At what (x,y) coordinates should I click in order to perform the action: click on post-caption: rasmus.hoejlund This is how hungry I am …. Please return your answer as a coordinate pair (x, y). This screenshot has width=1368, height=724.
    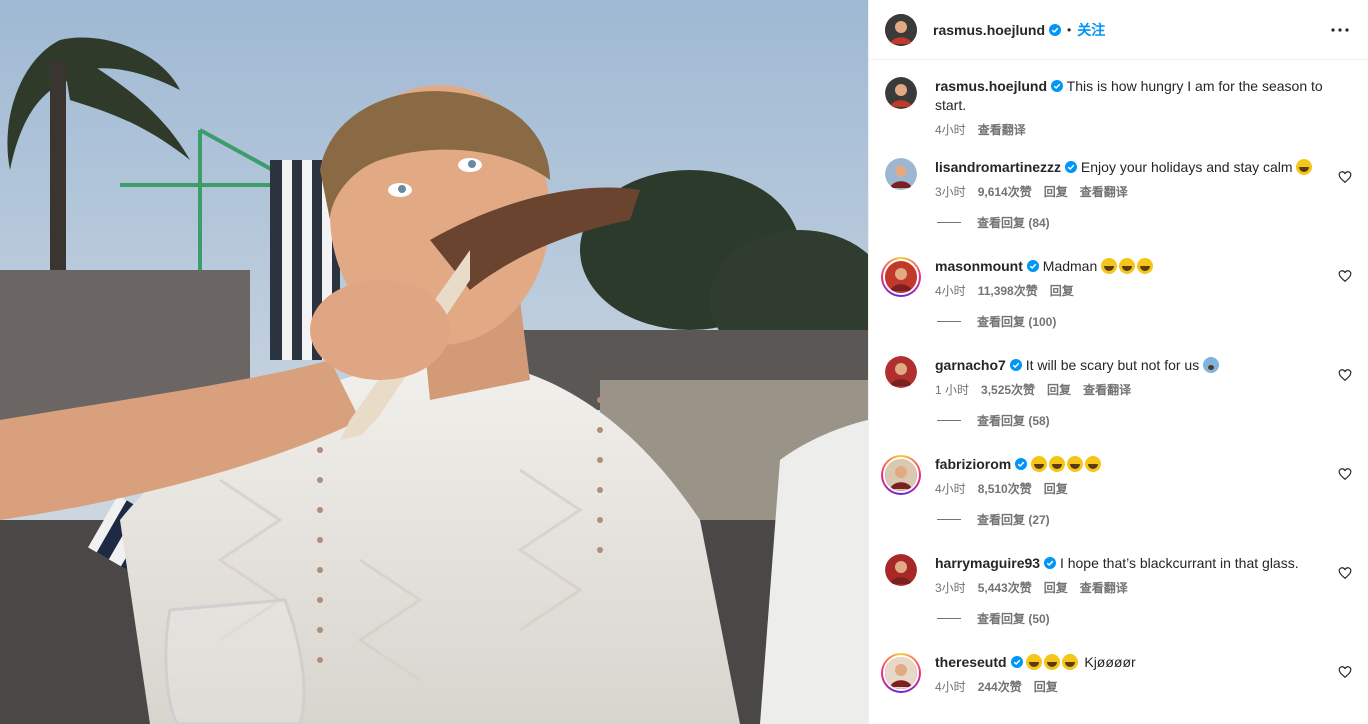
    Looking at the image, I should click on (1118, 107).